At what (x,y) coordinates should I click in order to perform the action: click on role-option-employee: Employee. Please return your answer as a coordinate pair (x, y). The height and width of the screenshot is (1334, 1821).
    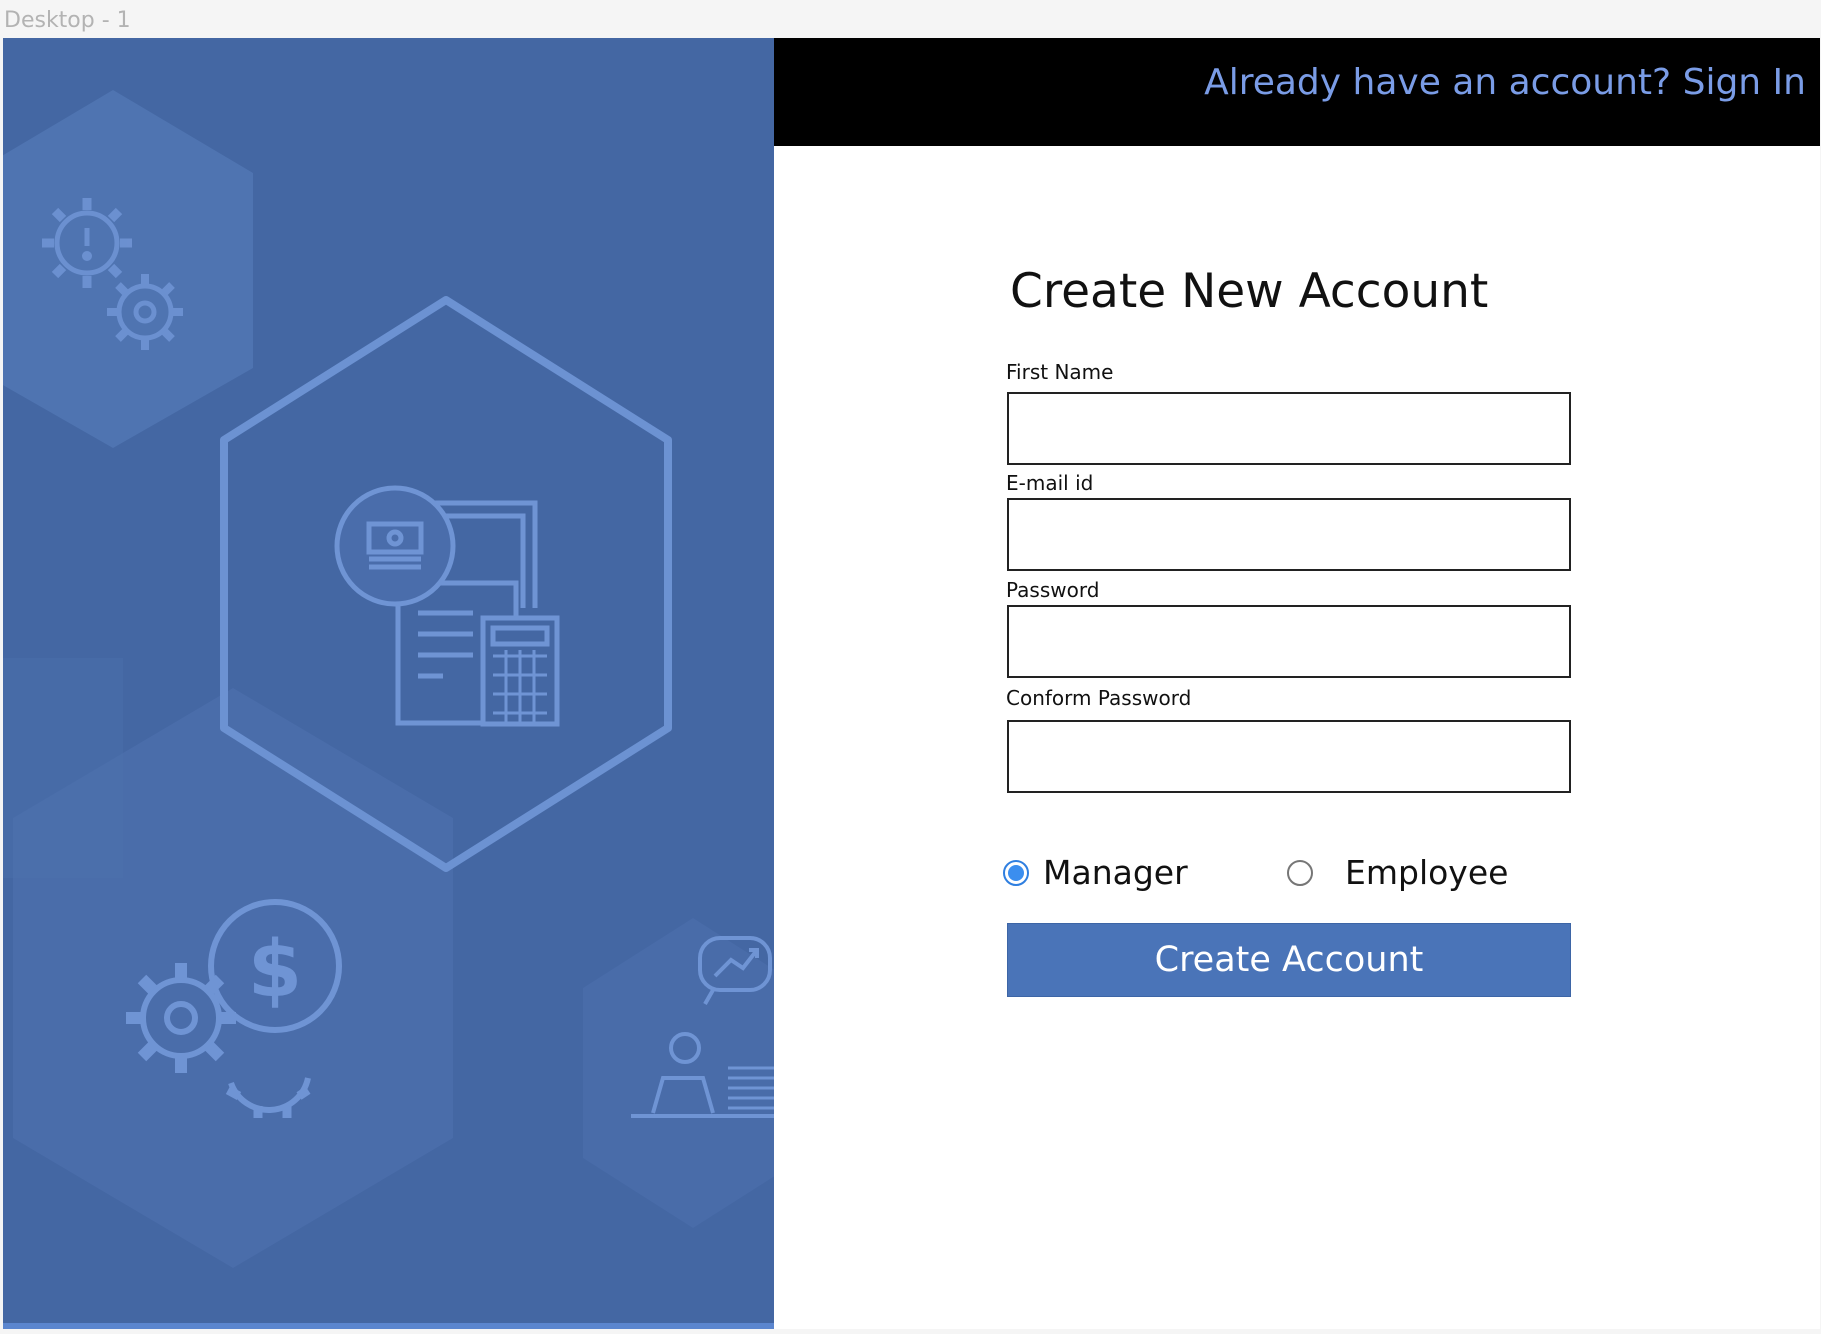
    Looking at the image, I should click on (1397, 872).